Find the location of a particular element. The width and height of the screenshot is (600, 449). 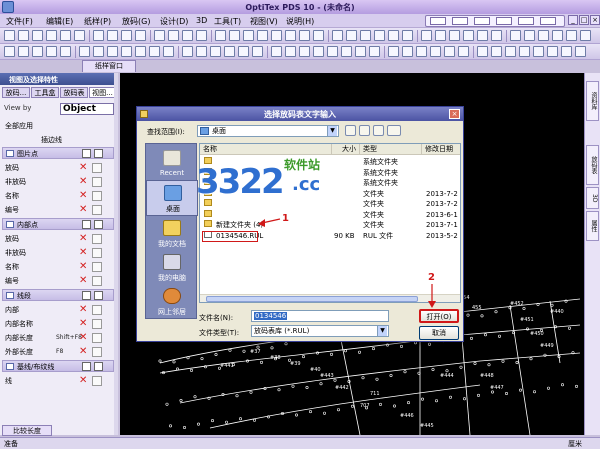

panel-row: 内部 ✕ is located at coordinates (58, 310).